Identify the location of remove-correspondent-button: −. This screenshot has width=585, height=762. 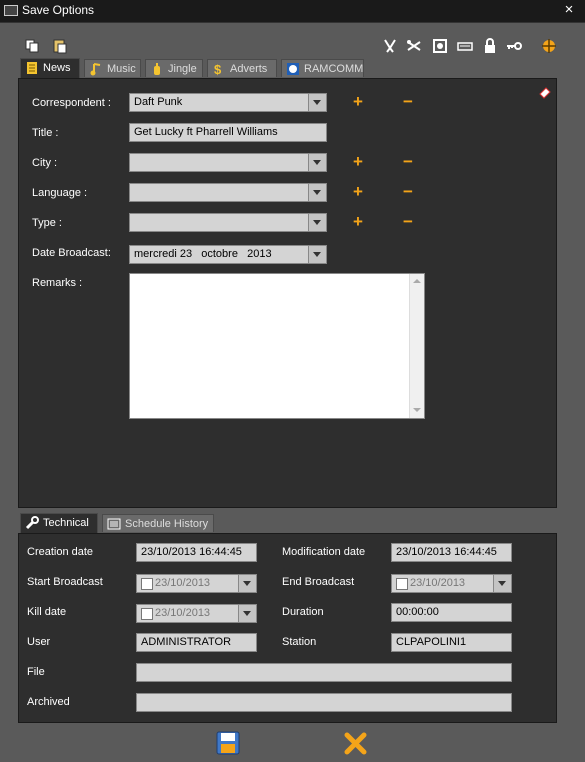
(408, 101).